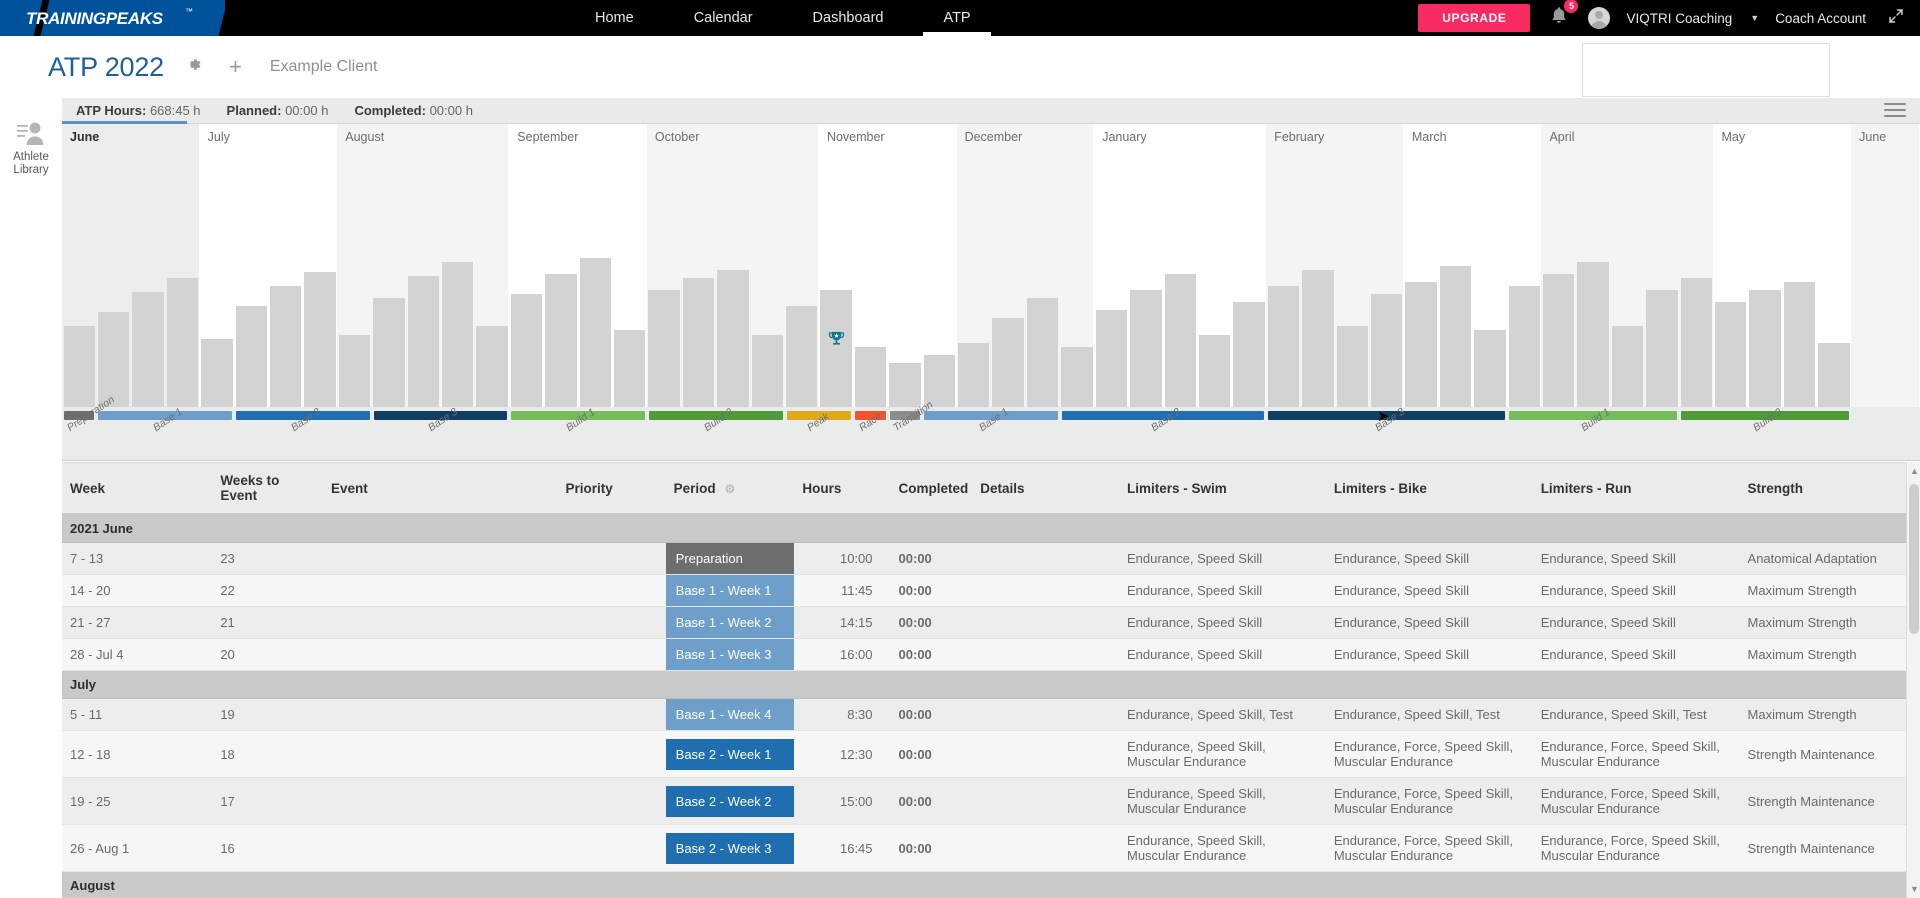 The width and height of the screenshot is (1920, 898). What do you see at coordinates (193, 67) in the screenshot?
I see `gear-icon` at bounding box center [193, 67].